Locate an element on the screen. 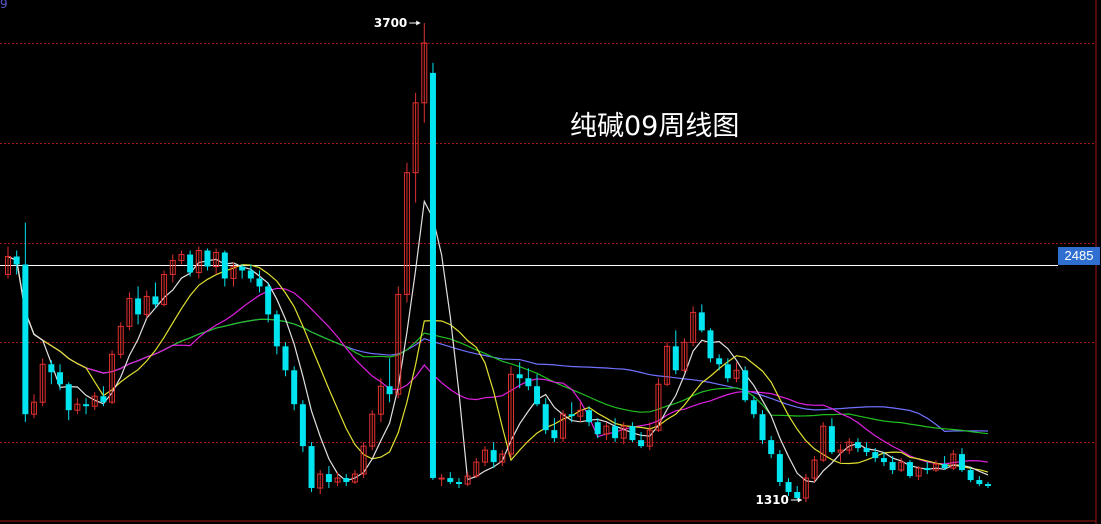 This screenshot has height=524, width=1101. corner-label: 9 is located at coordinates (4, 5).